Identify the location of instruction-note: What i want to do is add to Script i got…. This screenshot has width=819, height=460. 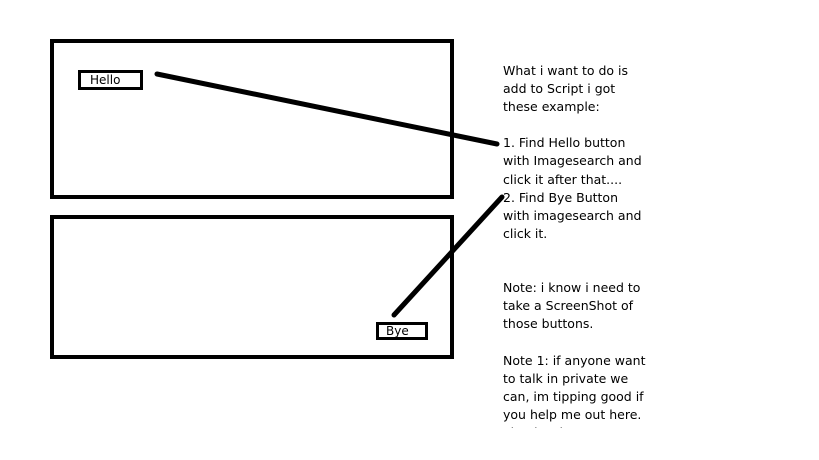
(574, 245).